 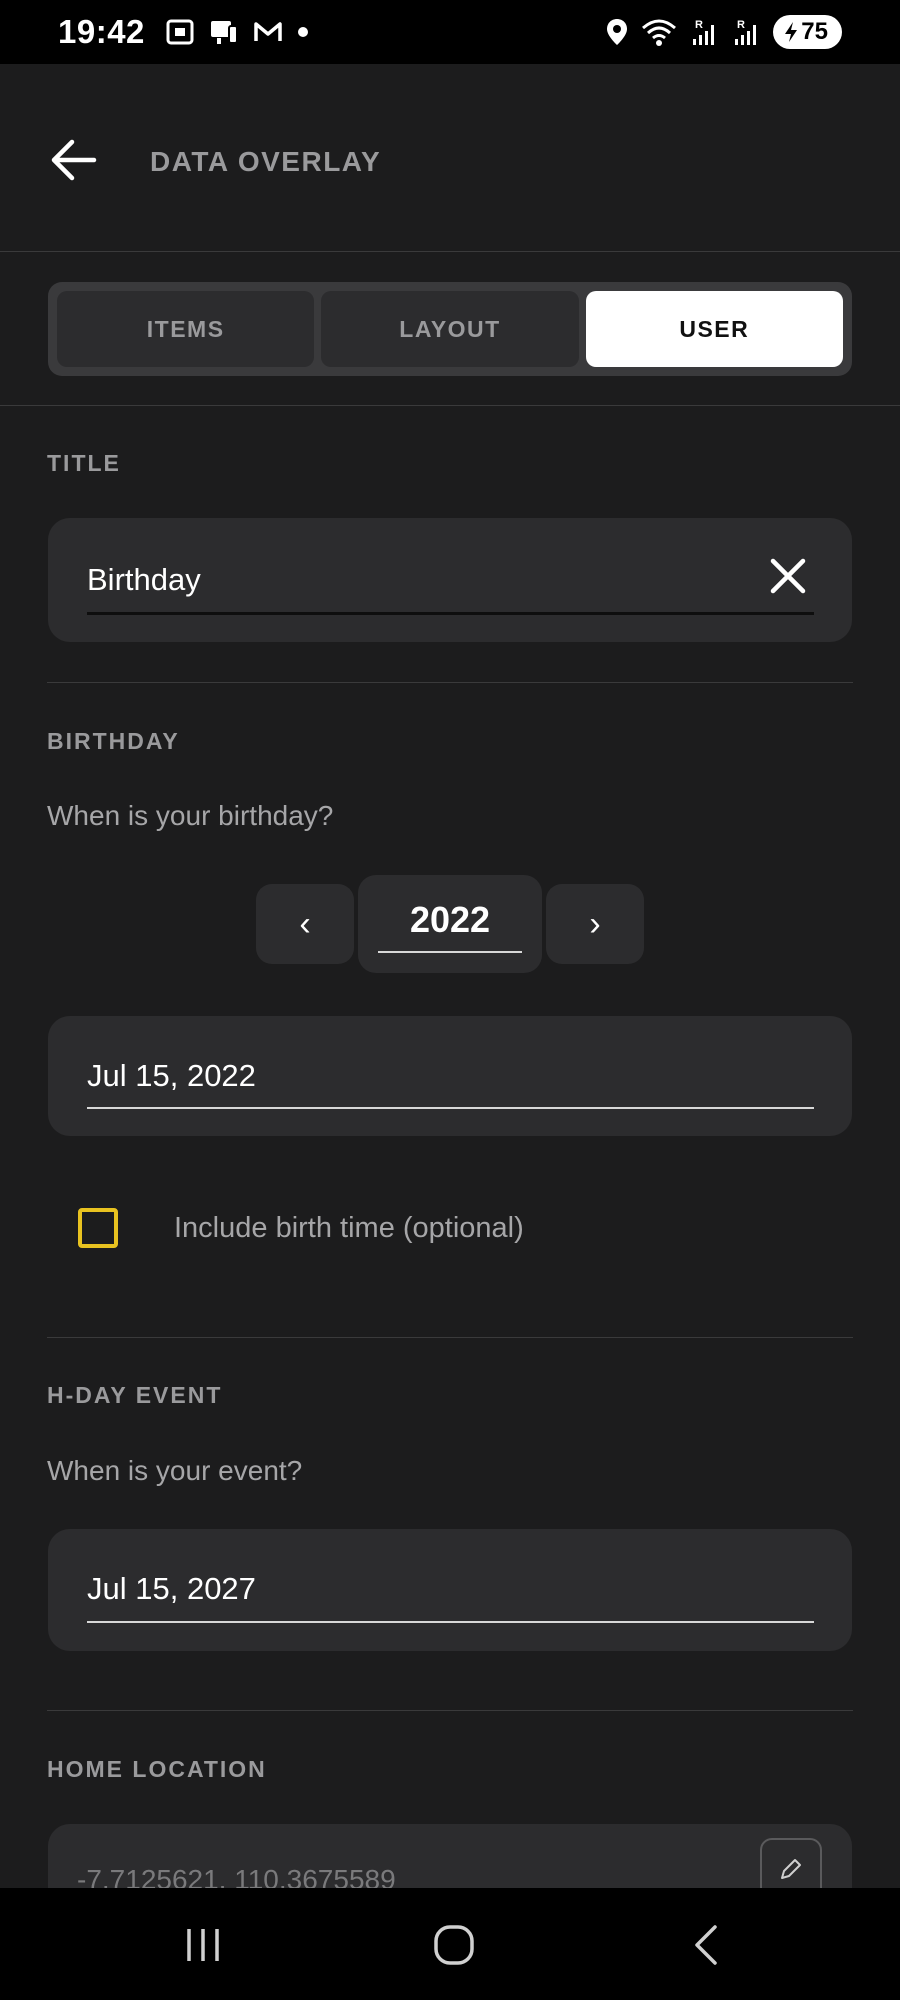 I want to click on location-icon, so click(x=617, y=32).